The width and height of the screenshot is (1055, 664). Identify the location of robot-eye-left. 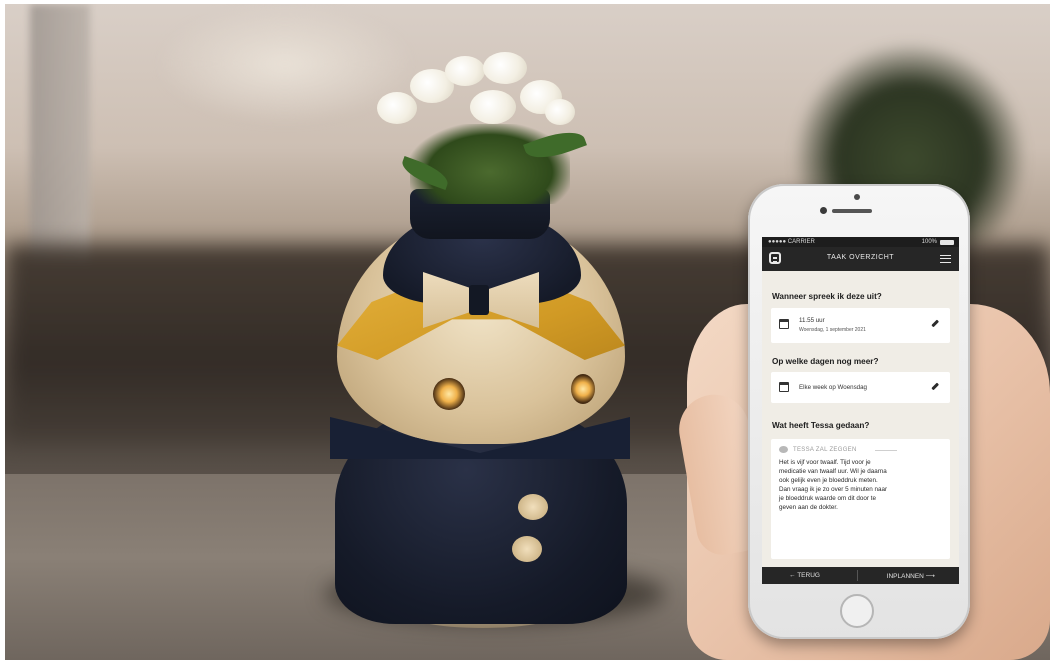
(449, 394).